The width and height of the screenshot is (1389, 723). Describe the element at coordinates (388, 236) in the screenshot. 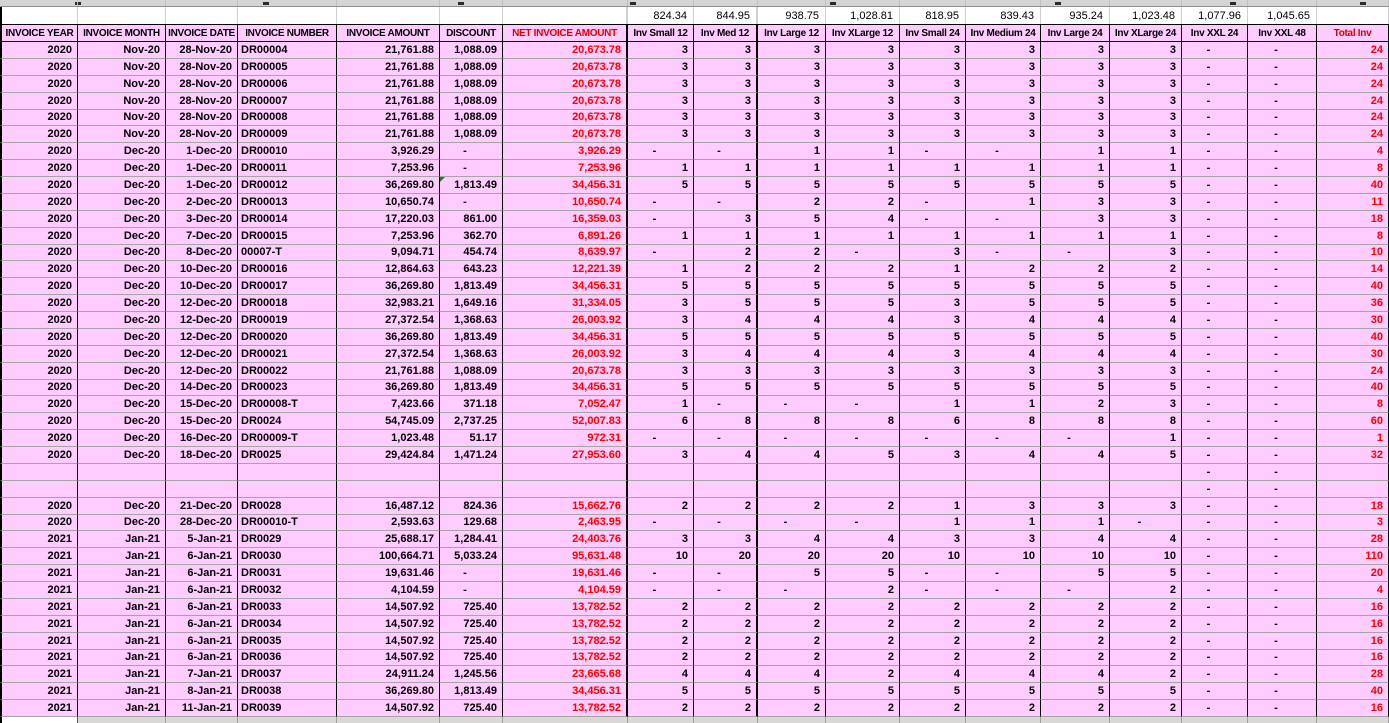

I see `cell: 7,253.96` at that location.